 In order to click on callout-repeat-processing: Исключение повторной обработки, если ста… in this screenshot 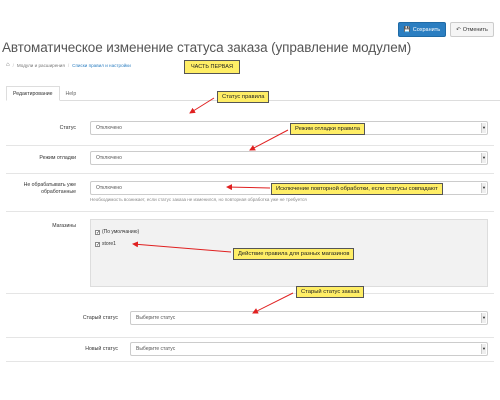, I will do `click(357, 189)`.